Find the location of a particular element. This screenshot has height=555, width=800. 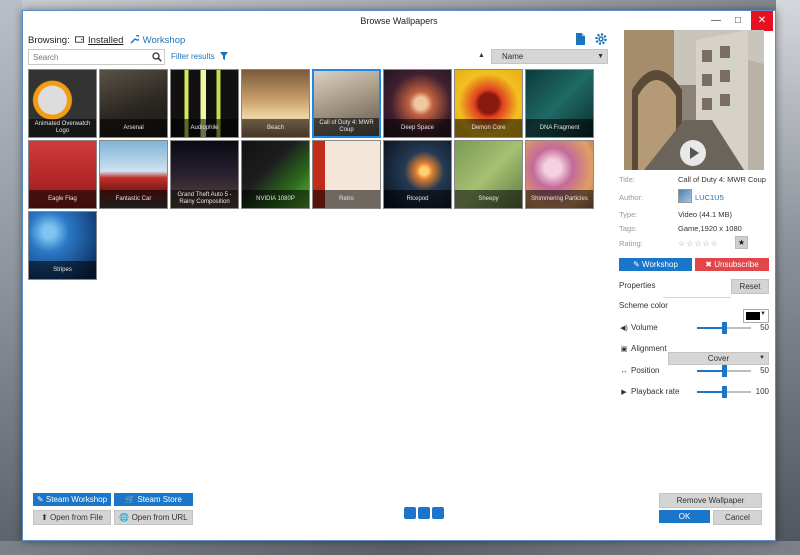

browsing-label: Browsing: is located at coordinates (49, 40).